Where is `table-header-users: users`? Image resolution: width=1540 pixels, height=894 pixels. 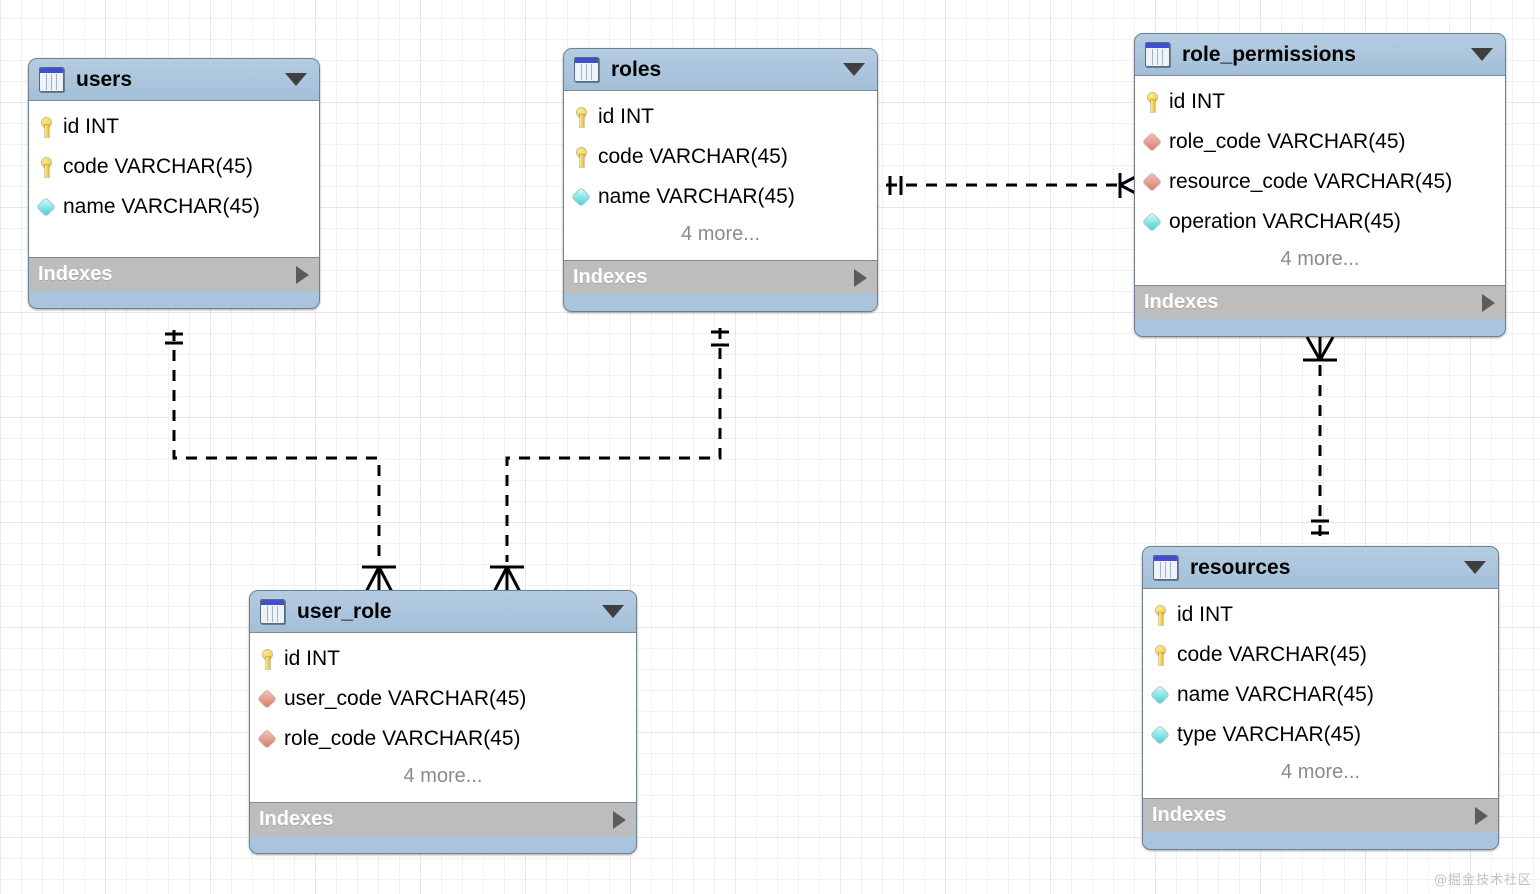
table-header-users: users is located at coordinates (174, 79).